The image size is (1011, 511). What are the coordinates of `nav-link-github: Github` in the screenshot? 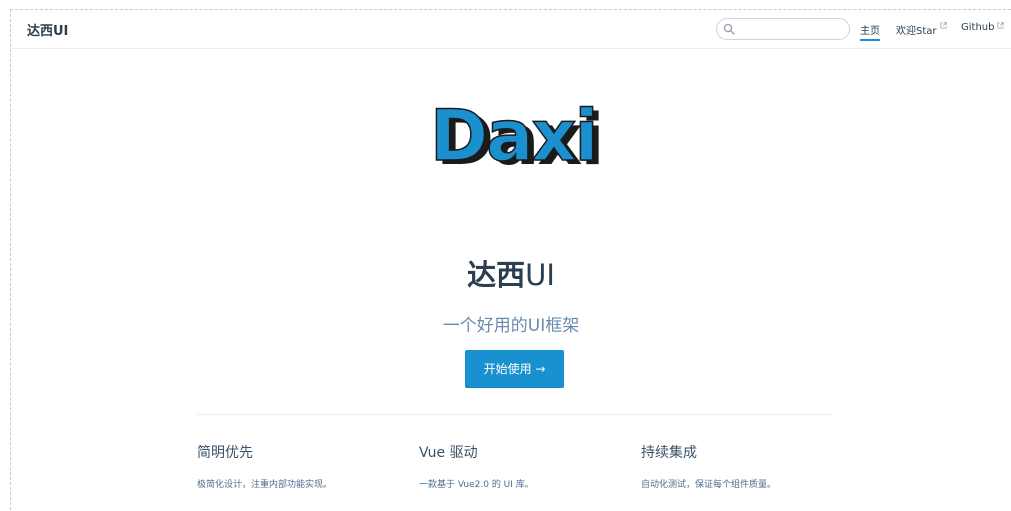 It's located at (983, 27).